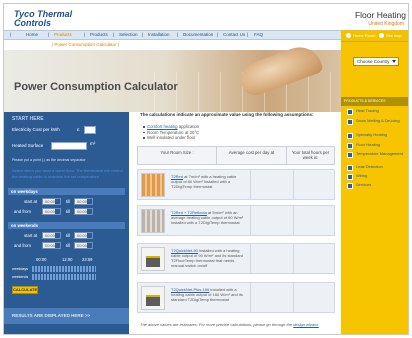  Describe the element at coordinates (350, 168) in the screenshot. I see `leak-icon` at that location.